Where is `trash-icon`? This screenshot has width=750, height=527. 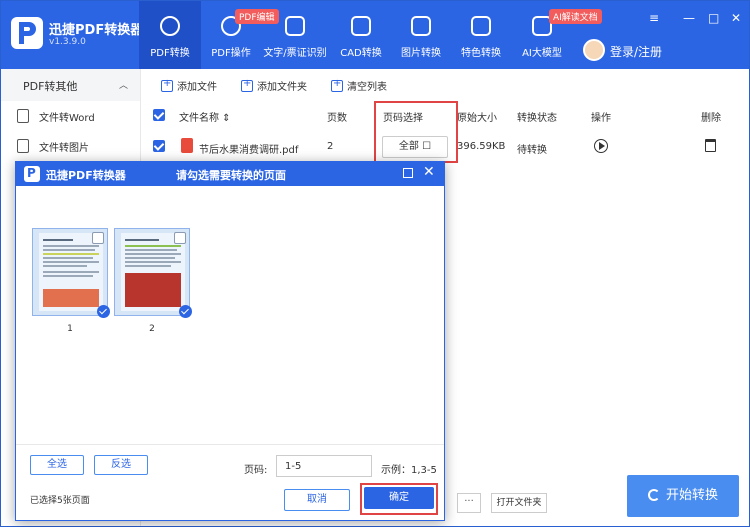
trash-icon is located at coordinates (710, 145).